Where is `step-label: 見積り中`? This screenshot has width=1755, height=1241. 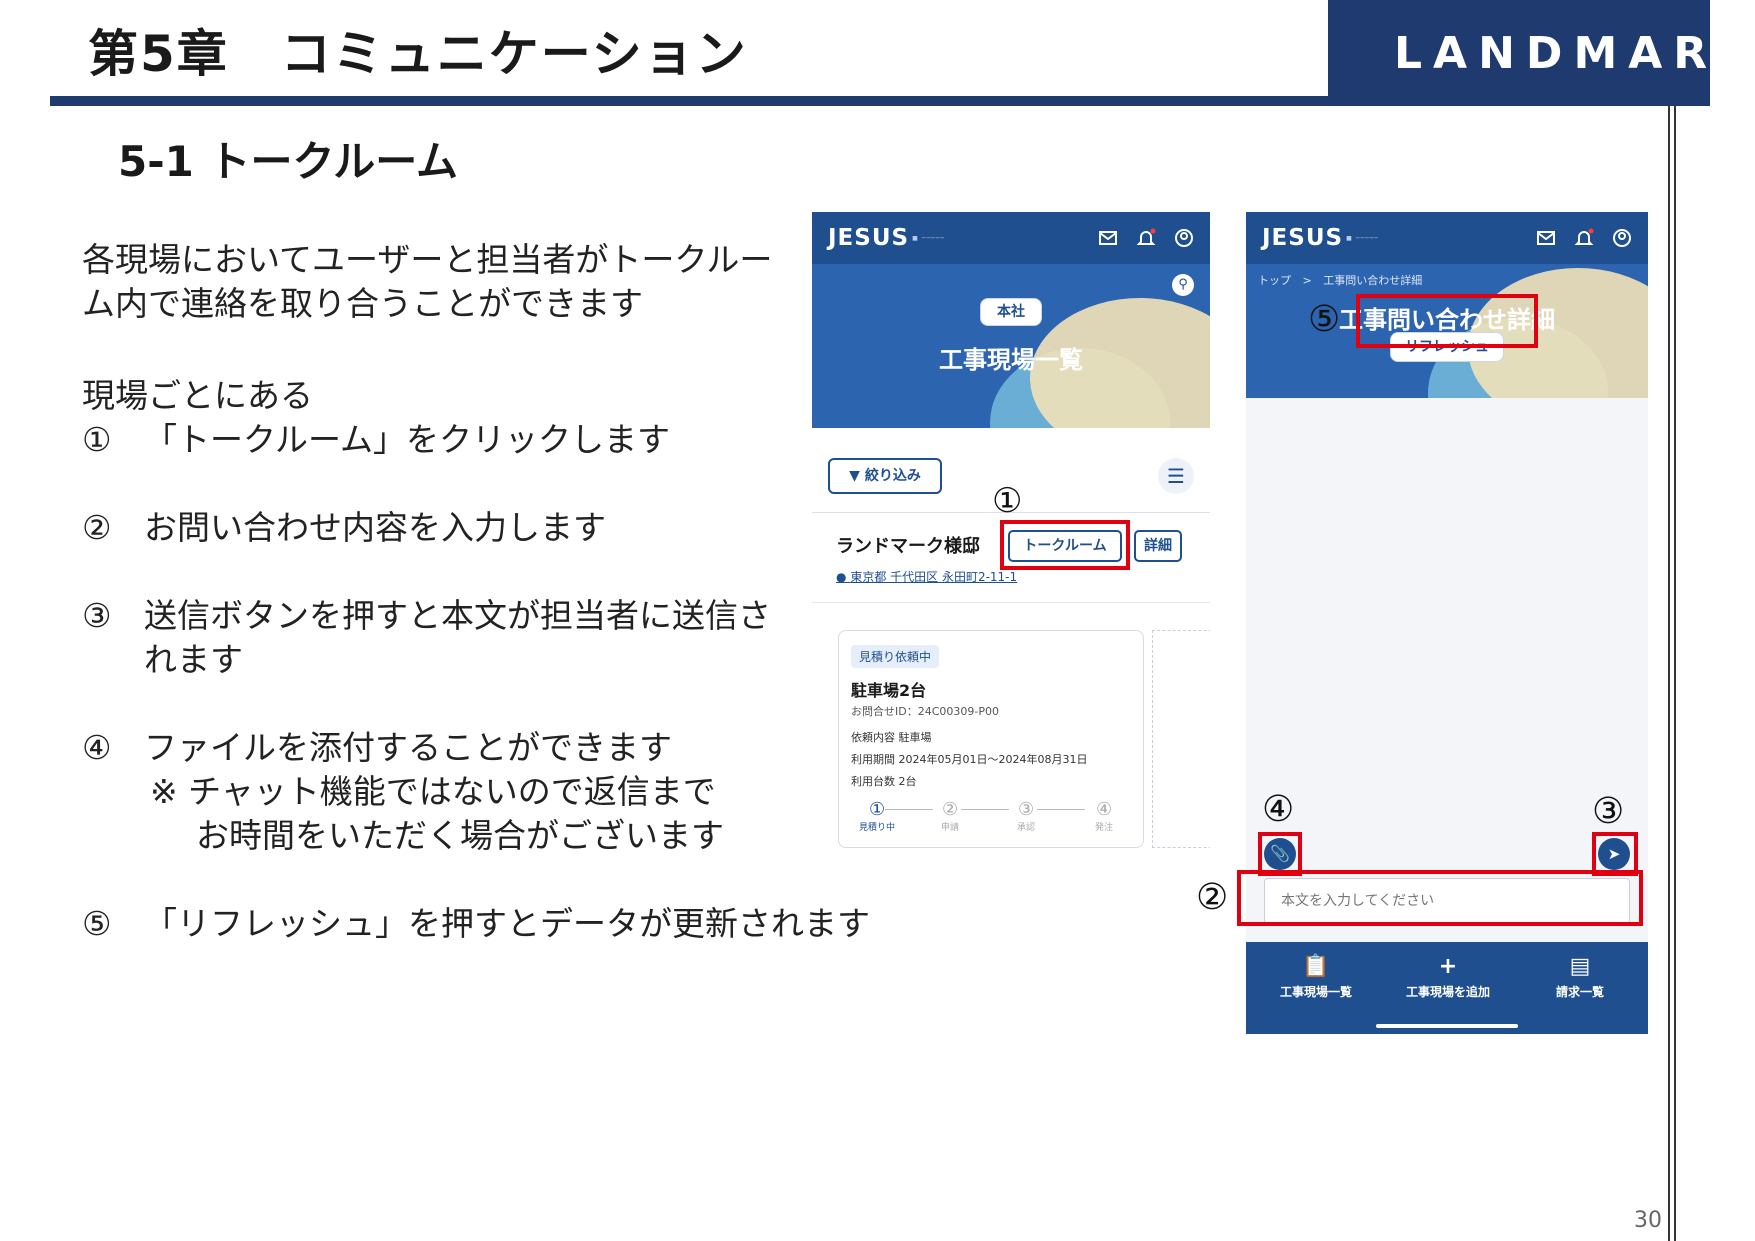
step-label: 見積り中 is located at coordinates (877, 828).